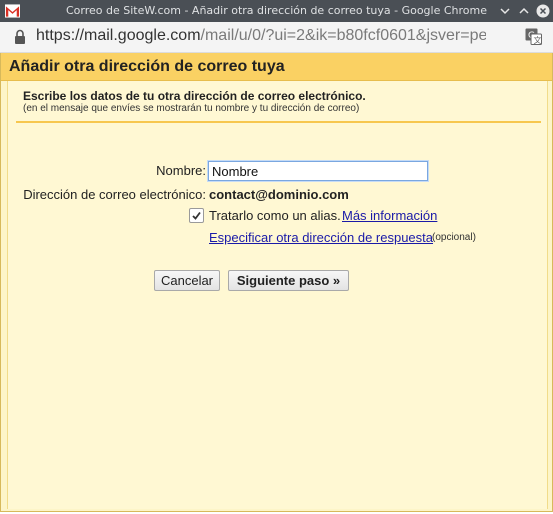  I want to click on reply-to-link: Especificar otra dirección de respuesta, so click(321, 237).